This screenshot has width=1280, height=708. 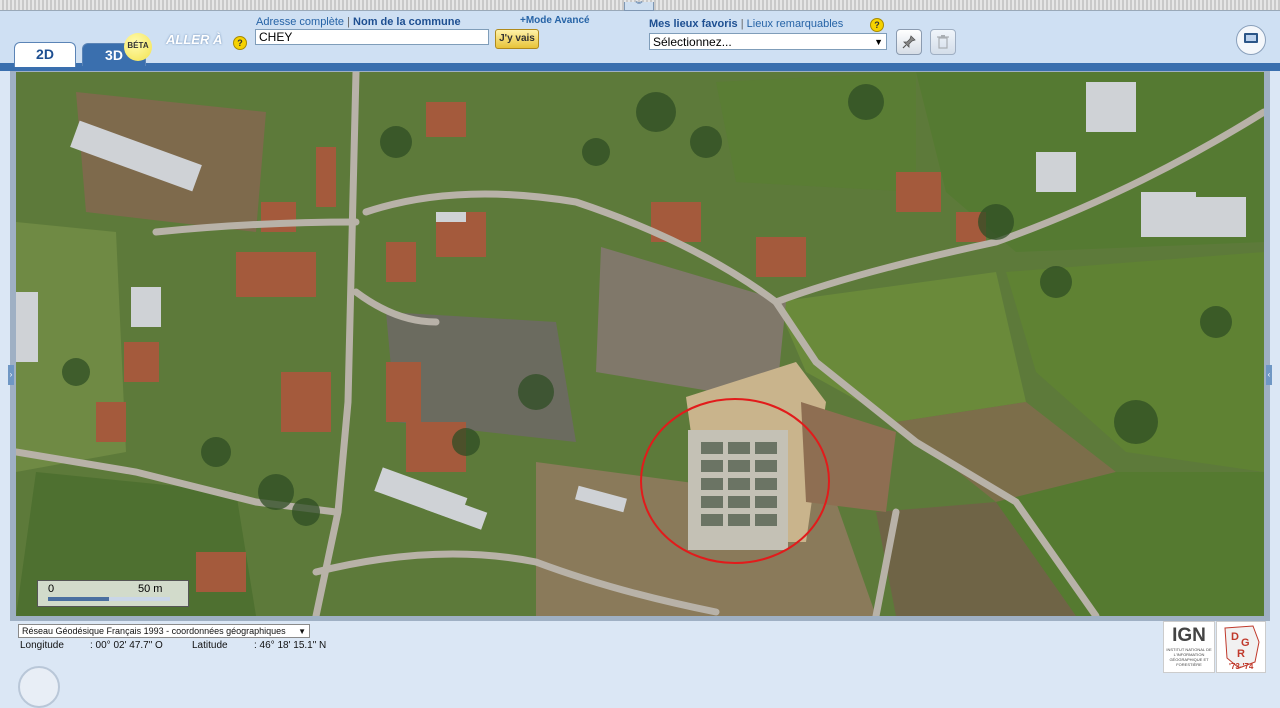 What do you see at coordinates (1269, 375) in the screenshot?
I see `pan-right-handle: ‹` at bounding box center [1269, 375].